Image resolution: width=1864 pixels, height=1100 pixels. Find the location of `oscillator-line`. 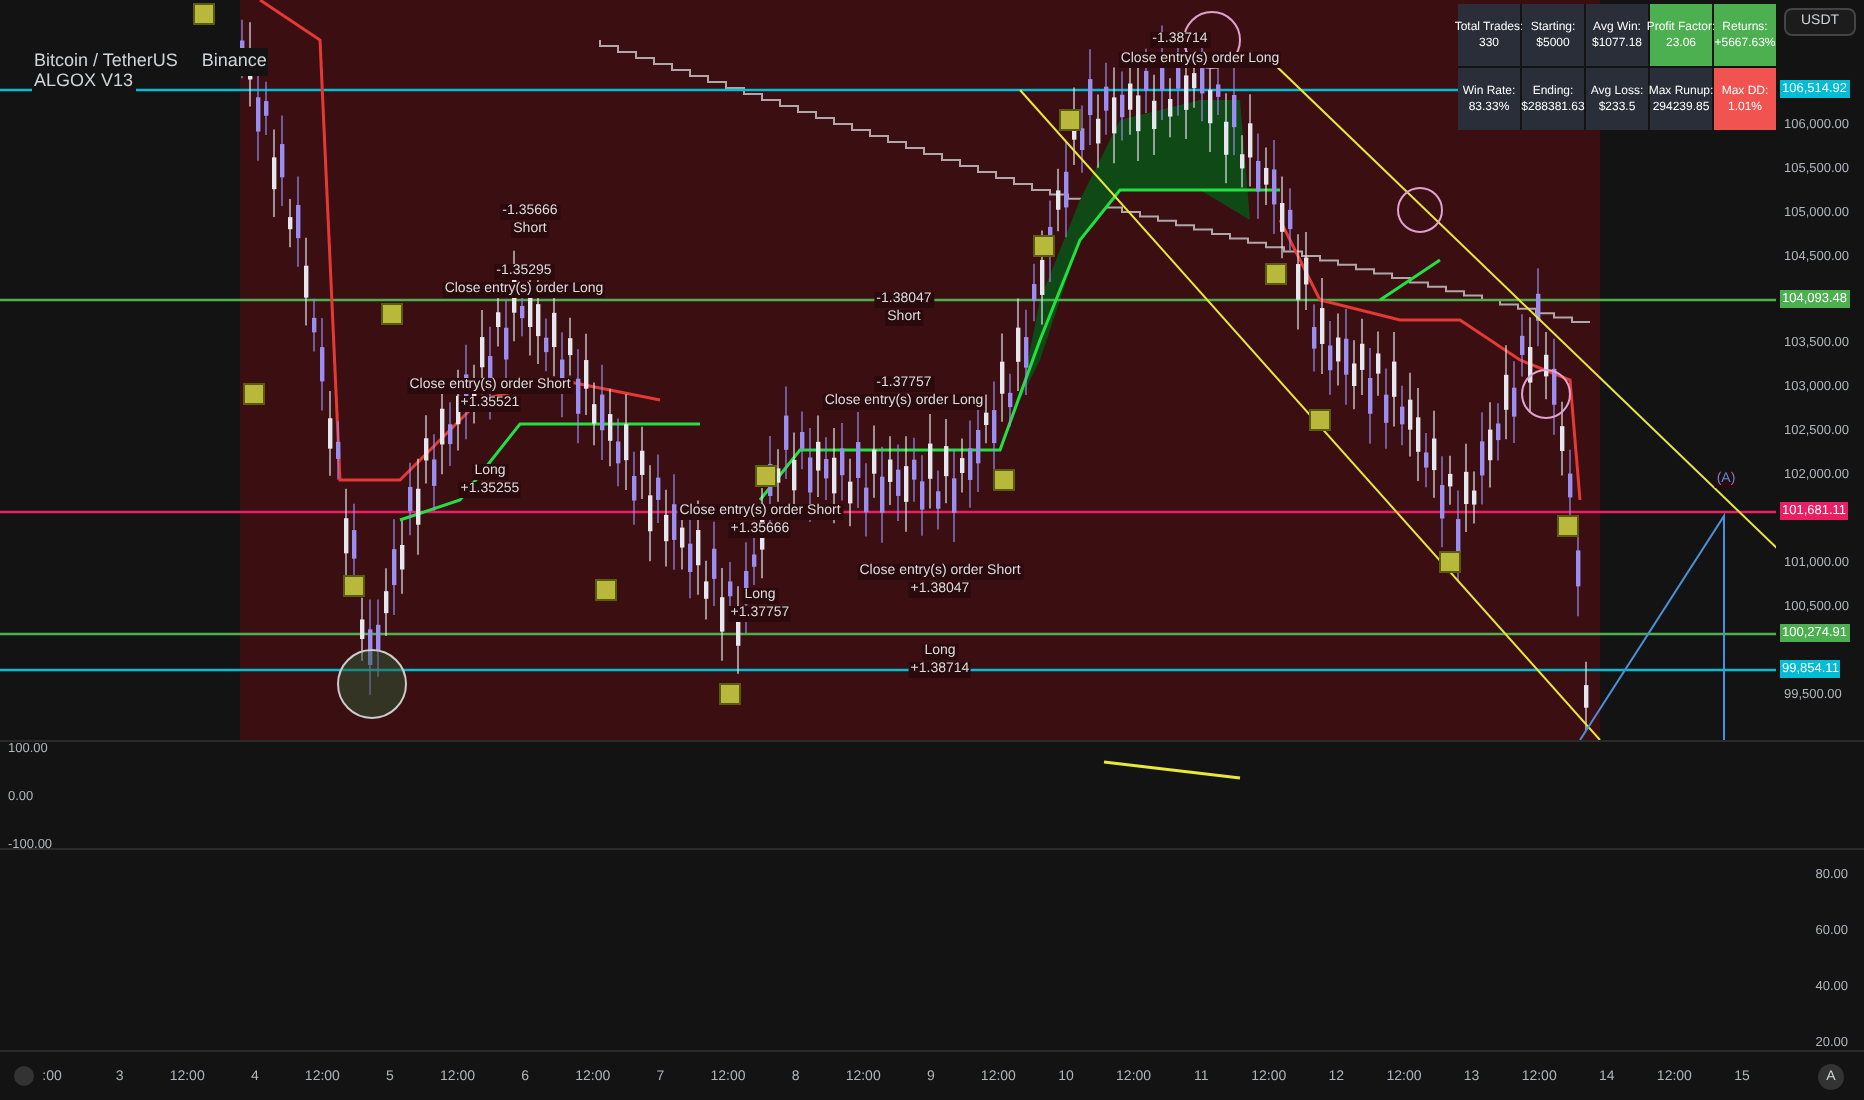

oscillator-line is located at coordinates (1172, 770).